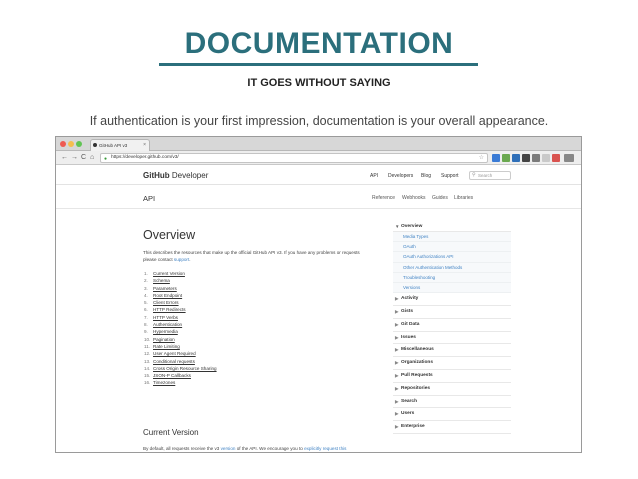 The image size is (638, 479). What do you see at coordinates (440, 198) in the screenshot?
I see `tab-guides: Guides` at bounding box center [440, 198].